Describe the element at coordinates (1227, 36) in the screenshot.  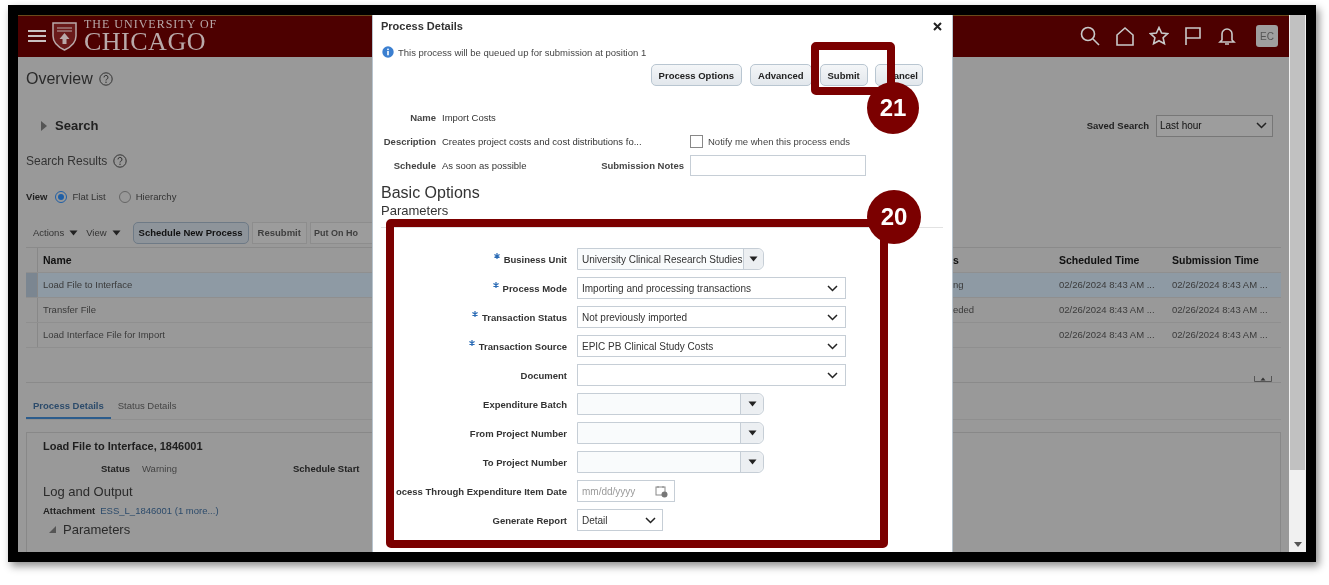
I see `bell-icon` at that location.